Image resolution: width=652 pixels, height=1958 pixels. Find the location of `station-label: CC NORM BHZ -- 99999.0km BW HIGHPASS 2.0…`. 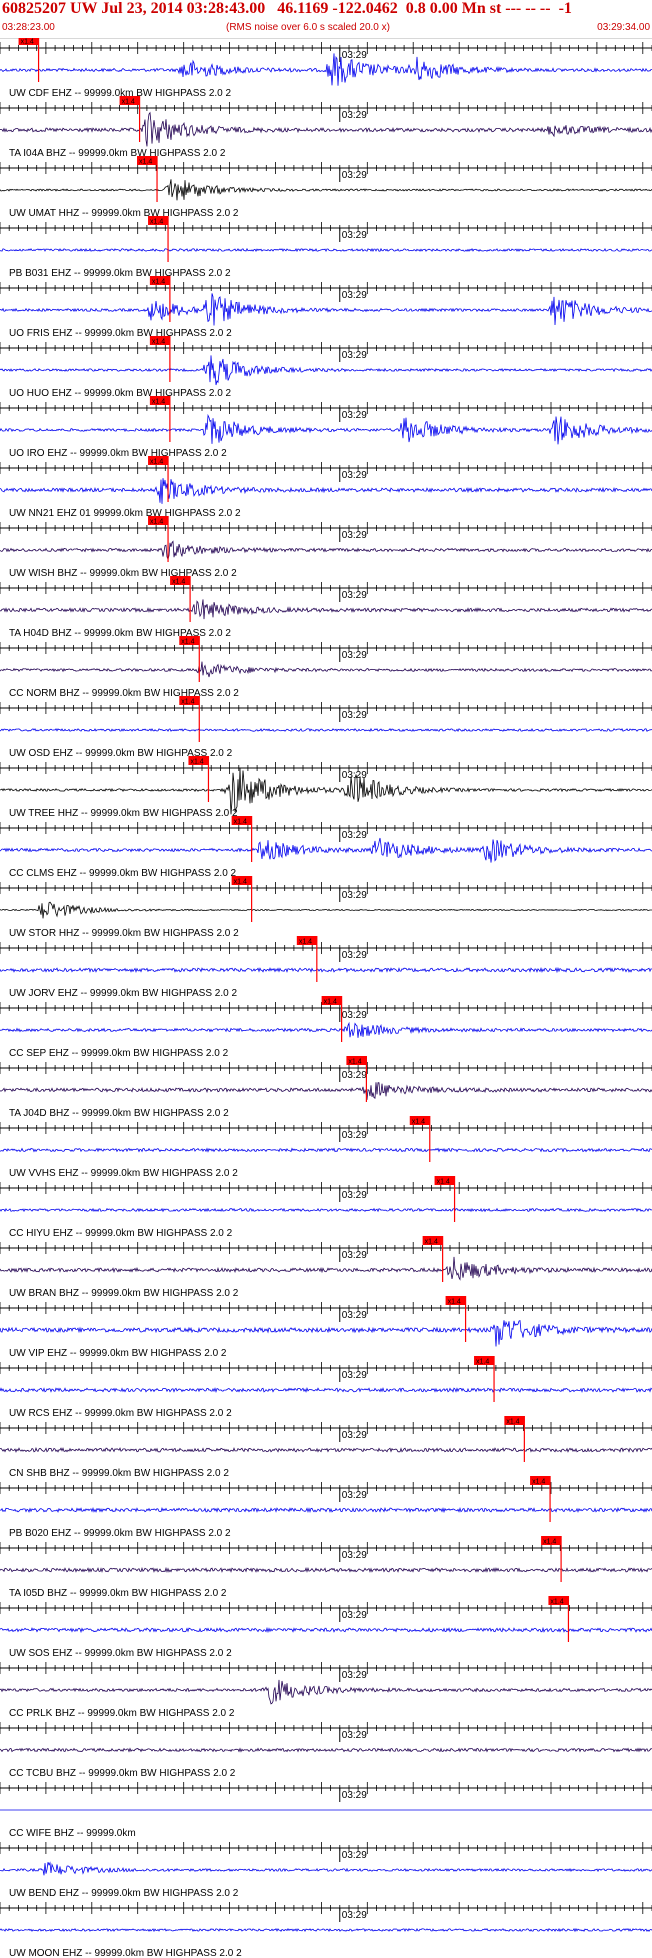

station-label: CC NORM BHZ -- 99999.0km BW HIGHPASS 2.0… is located at coordinates (124, 693).